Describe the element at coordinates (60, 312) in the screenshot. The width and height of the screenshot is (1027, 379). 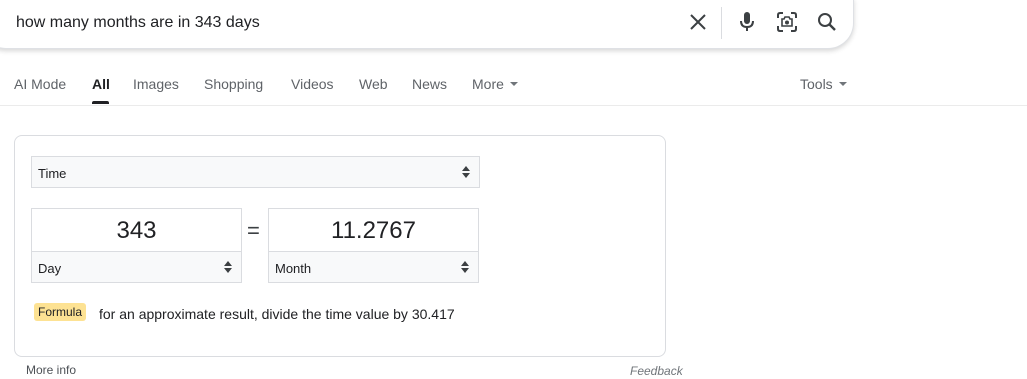
I see `formula-badge: Formula` at that location.